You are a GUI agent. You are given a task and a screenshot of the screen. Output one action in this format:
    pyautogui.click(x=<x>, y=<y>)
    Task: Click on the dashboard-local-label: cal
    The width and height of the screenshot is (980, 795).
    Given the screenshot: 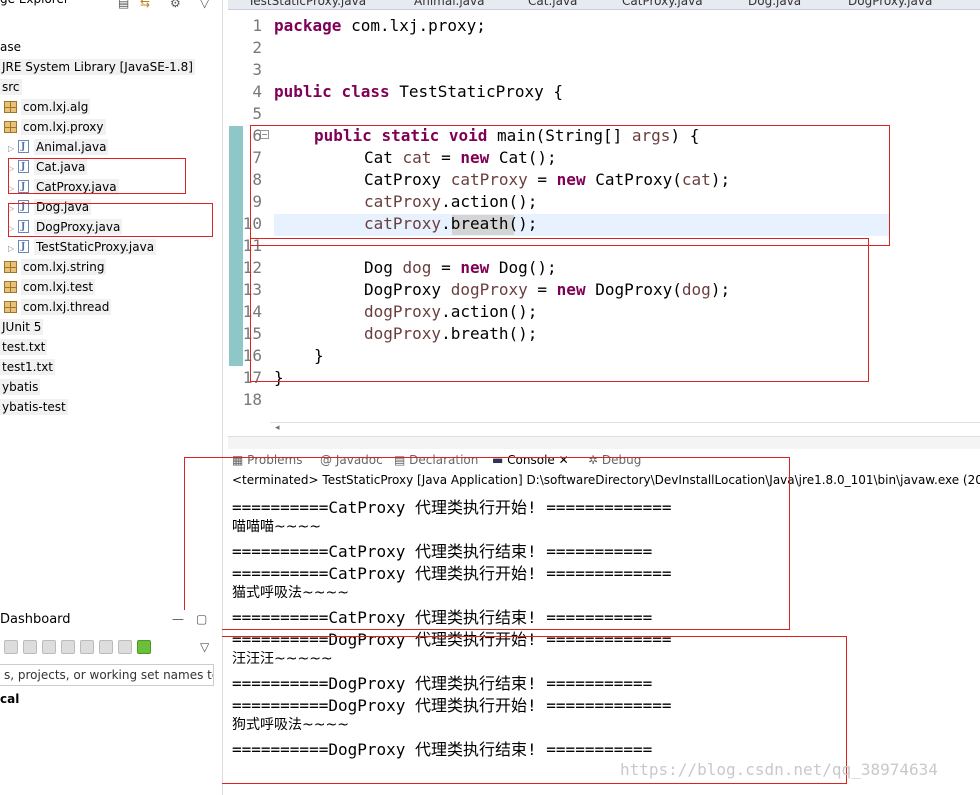 What is the action you would take?
    pyautogui.click(x=10, y=699)
    